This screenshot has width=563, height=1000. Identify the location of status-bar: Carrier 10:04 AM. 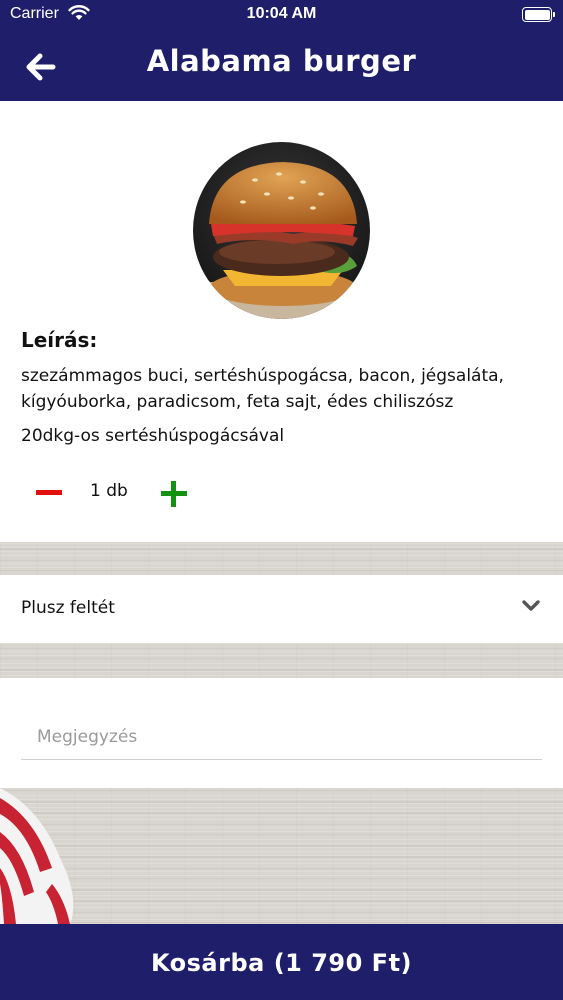
(281, 15).